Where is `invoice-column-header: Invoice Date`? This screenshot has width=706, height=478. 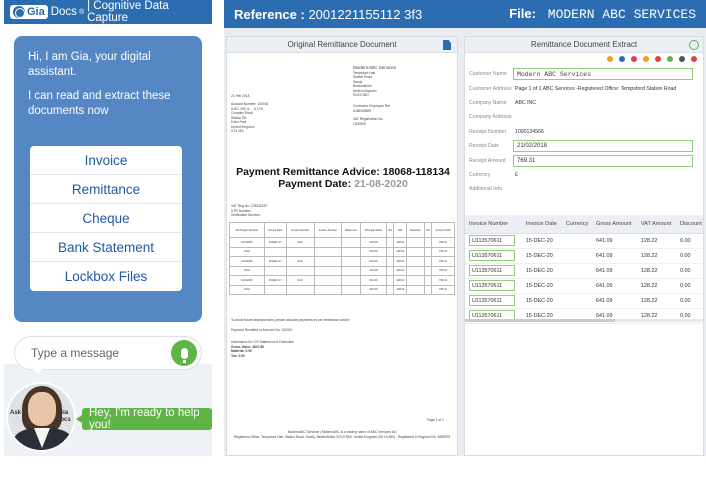
invoice-column-header: Invoice Date is located at coordinates (541, 224).